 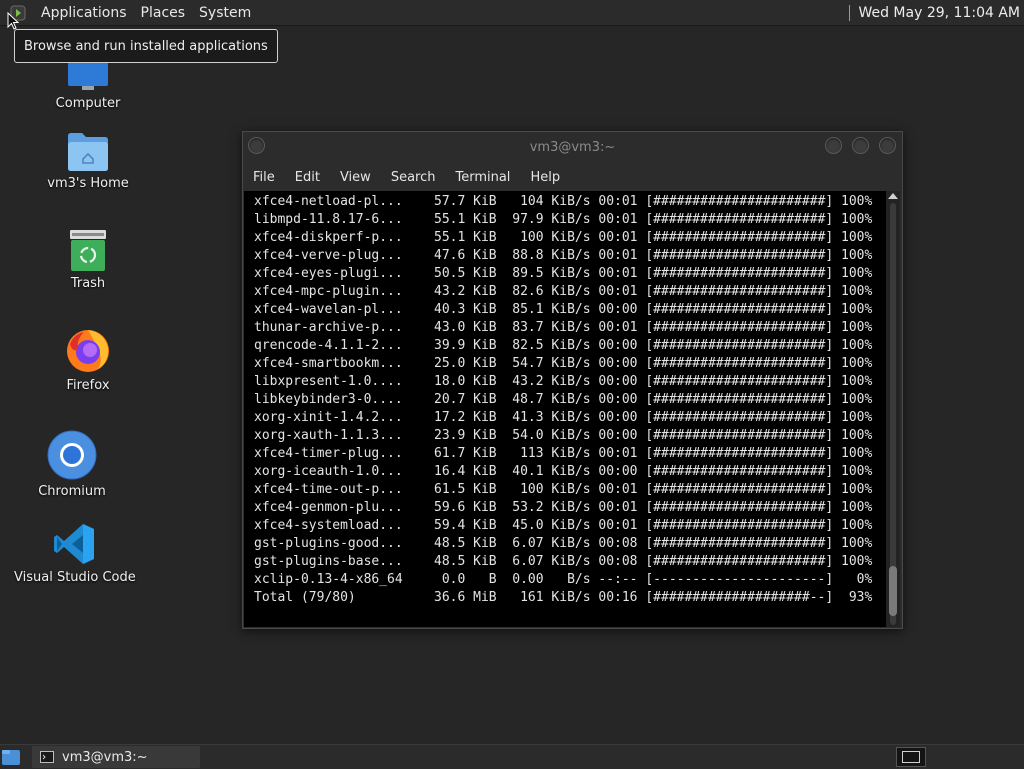 I want to click on desktop-icon-label: Firefox, so click(x=88, y=385).